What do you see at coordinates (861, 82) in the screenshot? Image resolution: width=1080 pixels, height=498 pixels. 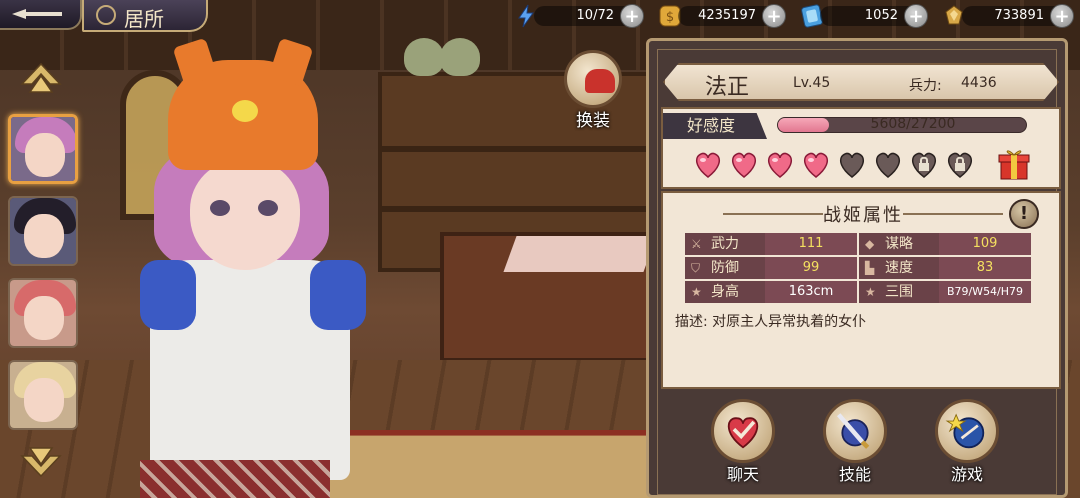 I see `name-bar: 法正 Lv.45 兵力: 4436` at bounding box center [861, 82].